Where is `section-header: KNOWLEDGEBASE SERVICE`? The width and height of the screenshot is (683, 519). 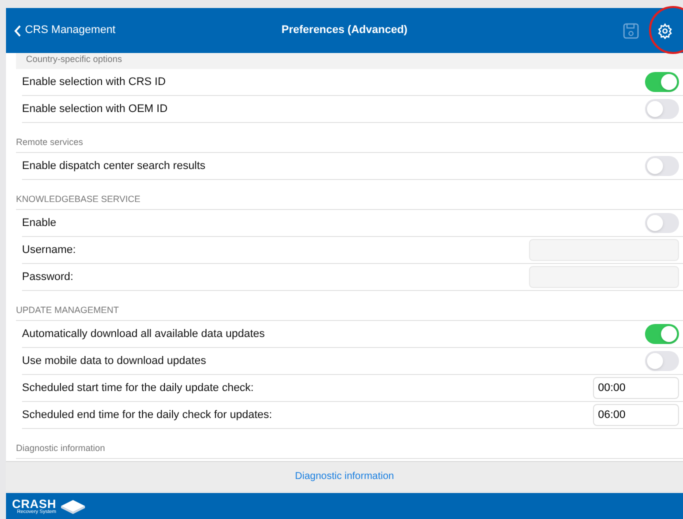 section-header: KNOWLEDGEBASE SERVICE is located at coordinates (78, 199).